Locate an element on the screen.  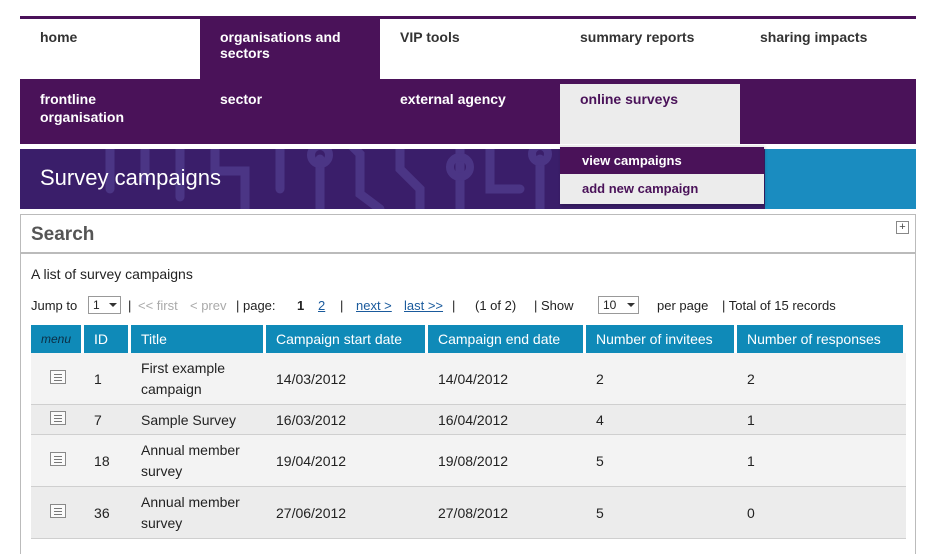
cell-id: 7 is located at coordinates (108, 420).